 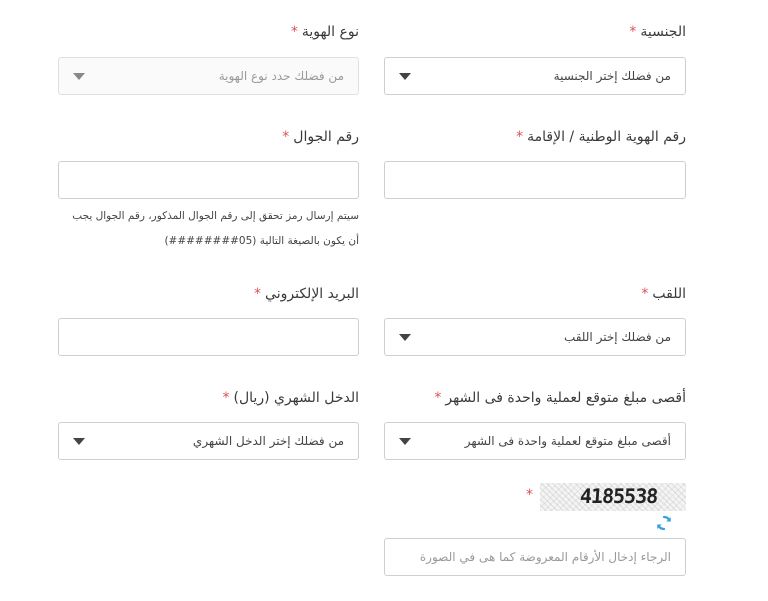 What do you see at coordinates (535, 337) in the screenshot?
I see `title-select: من فضلك إختر اللقب` at bounding box center [535, 337].